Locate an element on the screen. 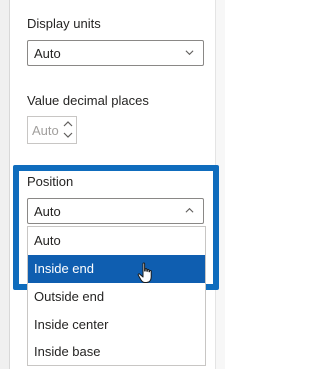 The width and height of the screenshot is (320, 369). display-units-label: Display units is located at coordinates (64, 23).